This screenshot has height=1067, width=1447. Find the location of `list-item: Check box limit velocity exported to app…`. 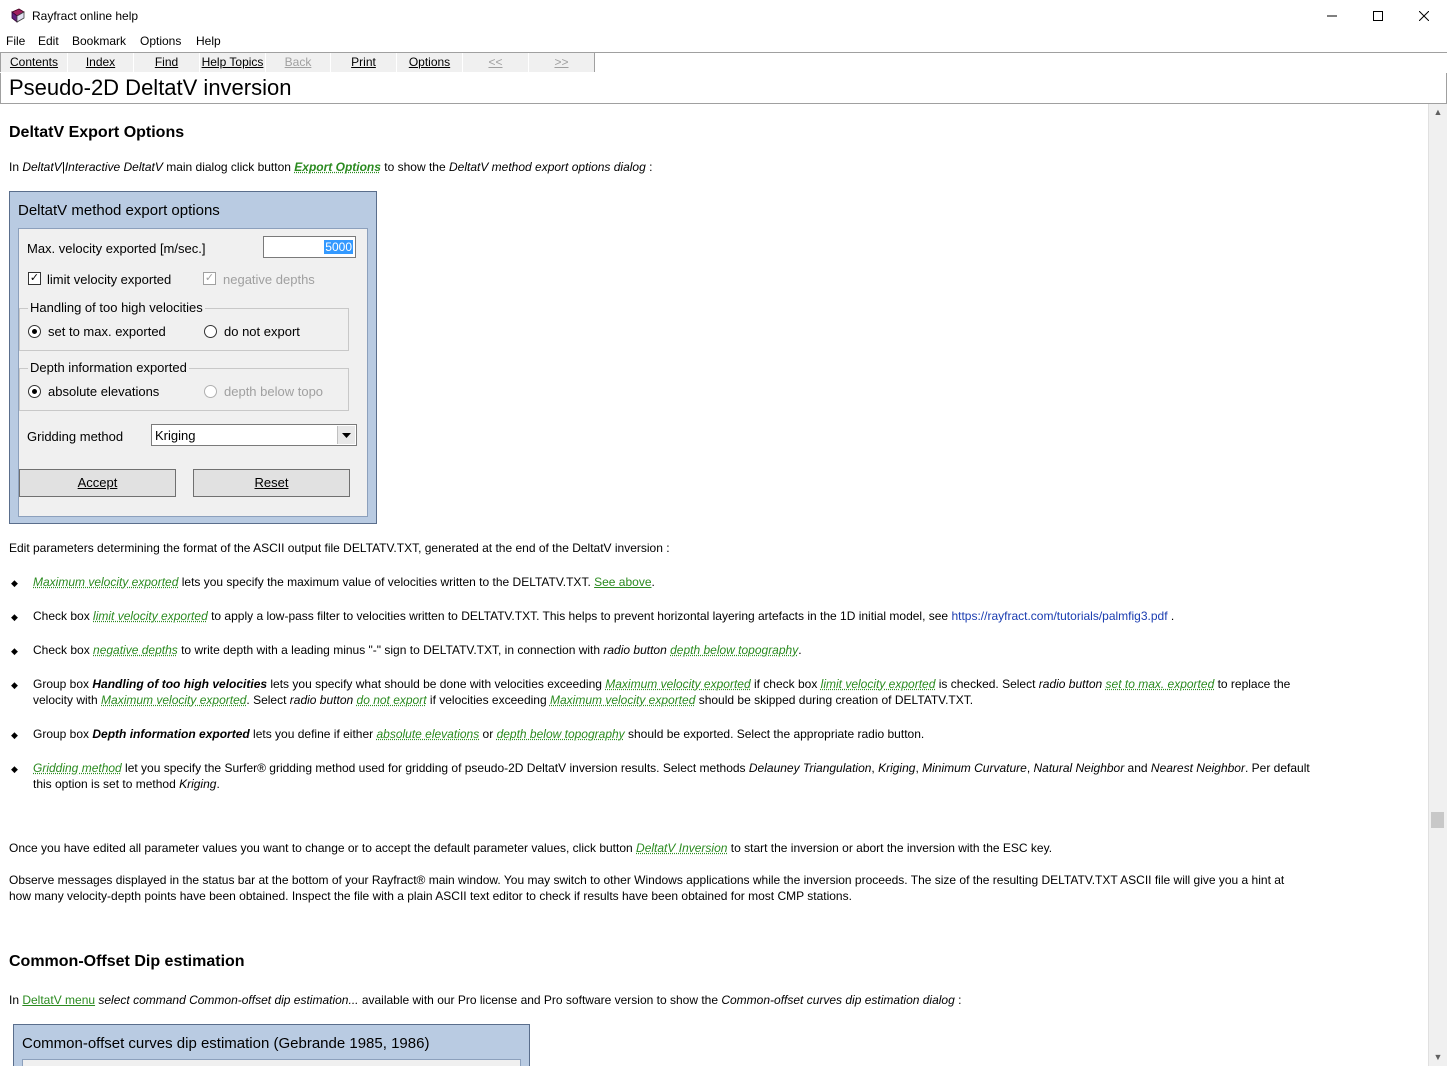

list-item: Check box limit velocity exported to app… is located at coordinates (604, 616).